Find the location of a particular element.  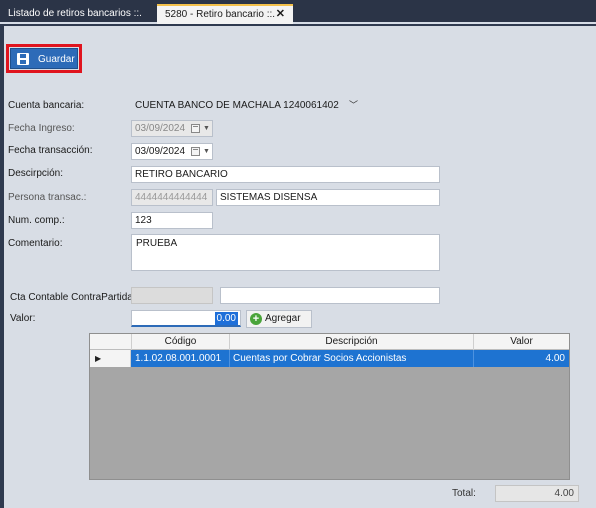

fecha-transaccion-field: 03/09/2024 ▼ is located at coordinates (172, 151).